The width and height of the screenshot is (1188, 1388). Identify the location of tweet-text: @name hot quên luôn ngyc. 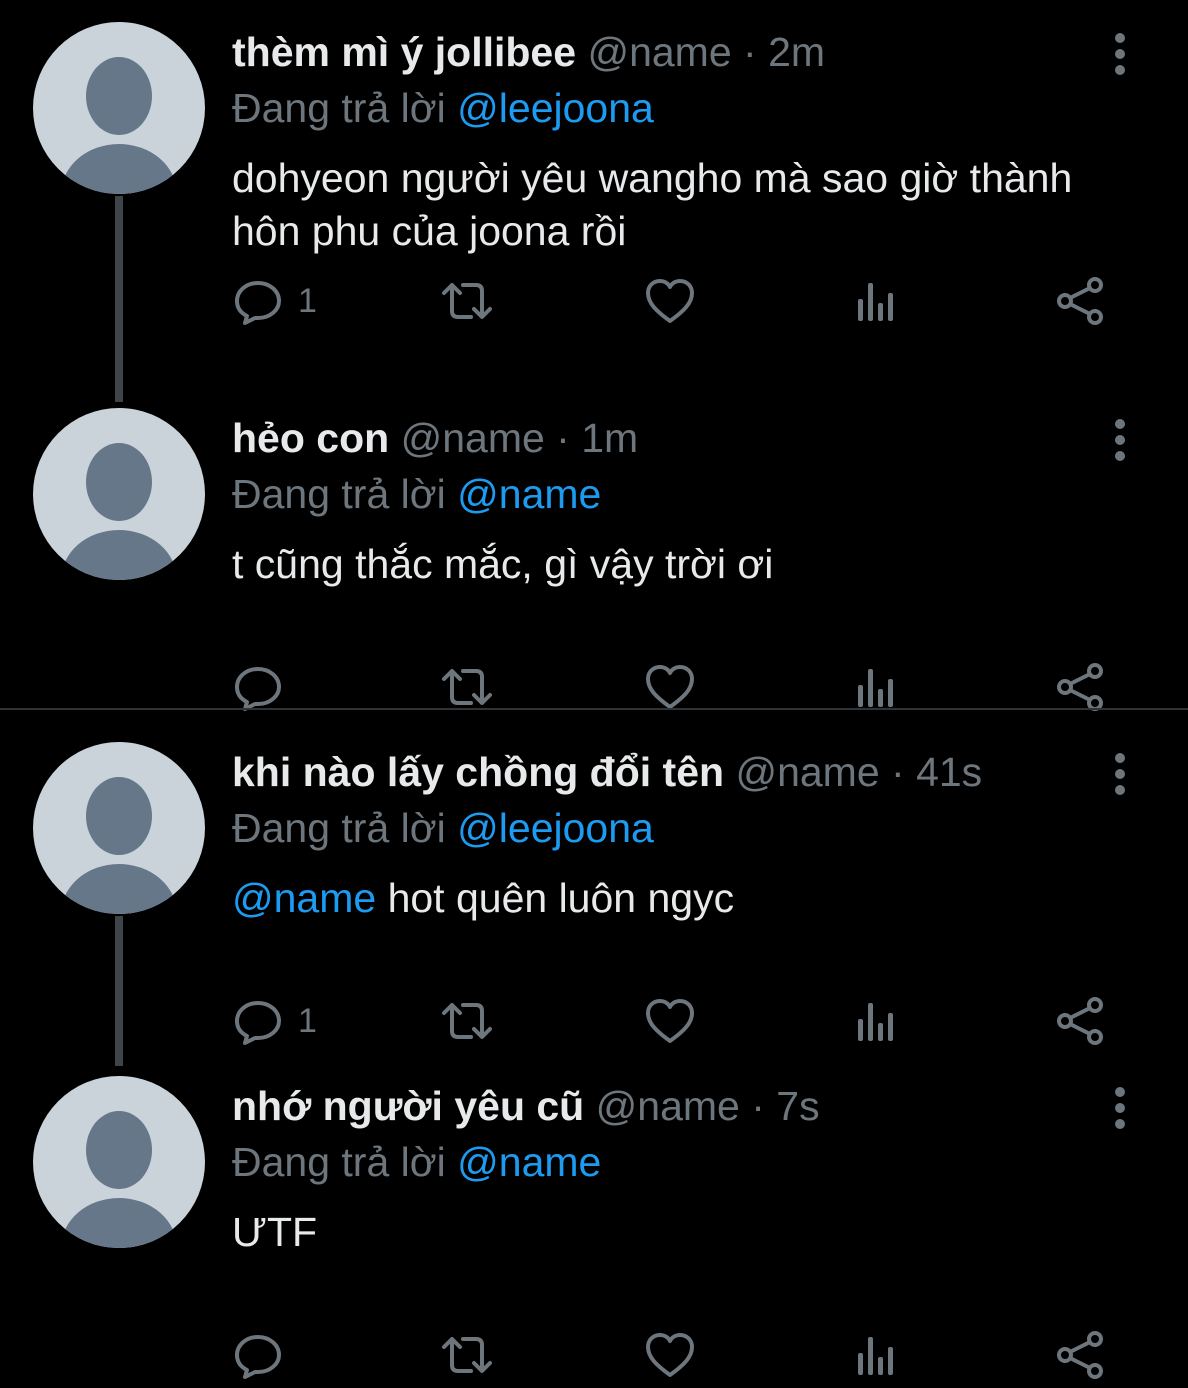
(662, 898).